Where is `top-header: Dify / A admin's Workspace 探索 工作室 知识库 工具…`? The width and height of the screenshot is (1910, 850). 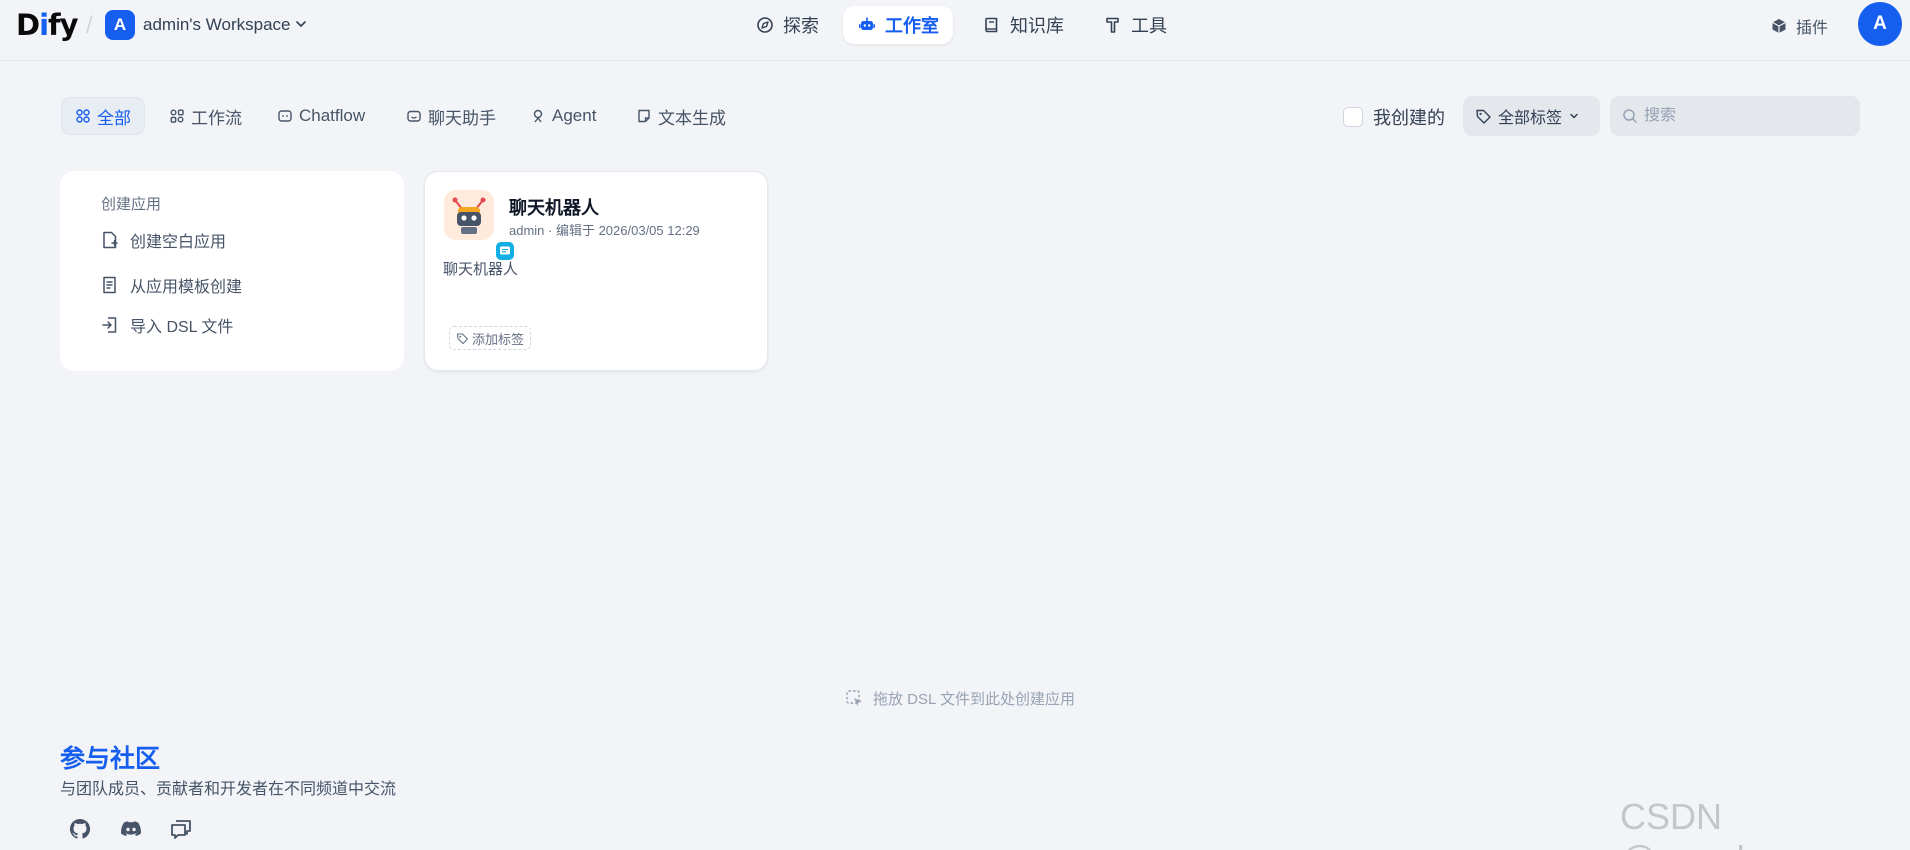
top-header: Dify / A admin's Workspace 探索 工作室 知识库 工具… is located at coordinates (955, 30).